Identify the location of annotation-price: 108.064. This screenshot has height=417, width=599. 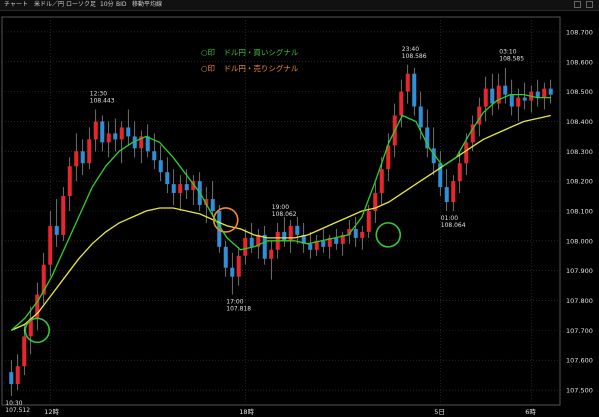
(453, 225).